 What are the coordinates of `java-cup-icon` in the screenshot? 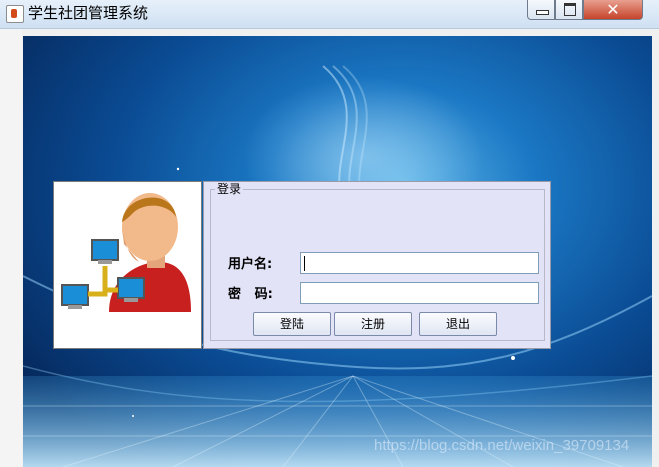 It's located at (15, 14).